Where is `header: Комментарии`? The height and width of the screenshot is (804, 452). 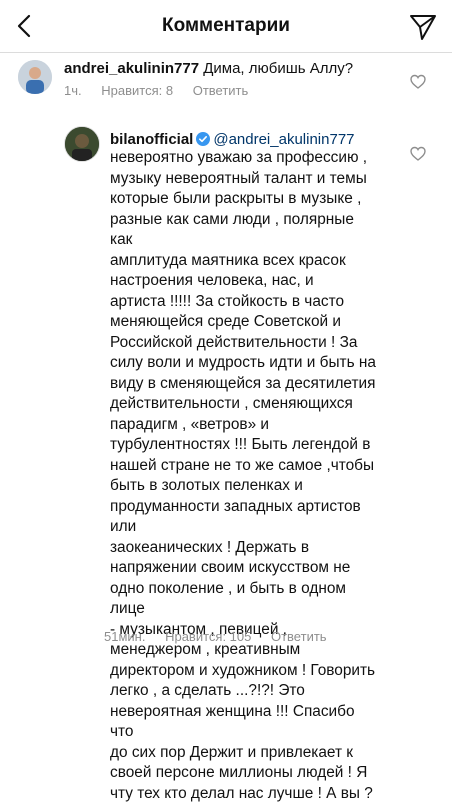 header: Комментарии is located at coordinates (226, 26).